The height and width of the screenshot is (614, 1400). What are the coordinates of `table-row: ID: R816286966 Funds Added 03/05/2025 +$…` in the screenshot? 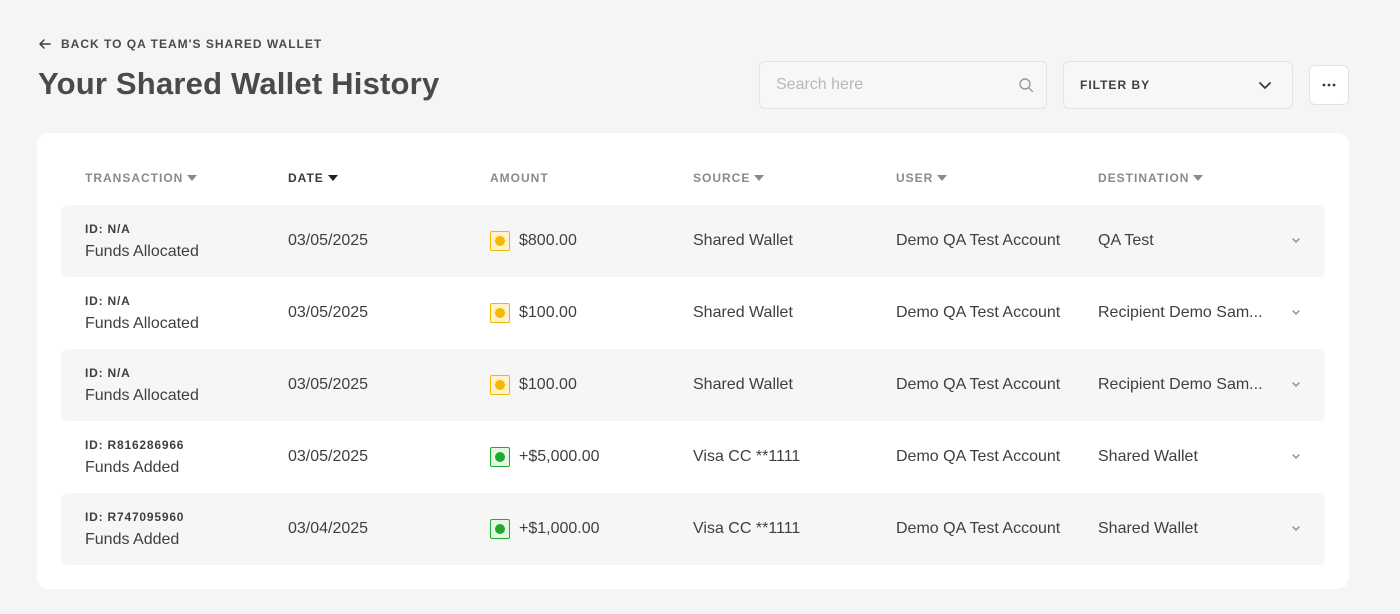 It's located at (693, 457).